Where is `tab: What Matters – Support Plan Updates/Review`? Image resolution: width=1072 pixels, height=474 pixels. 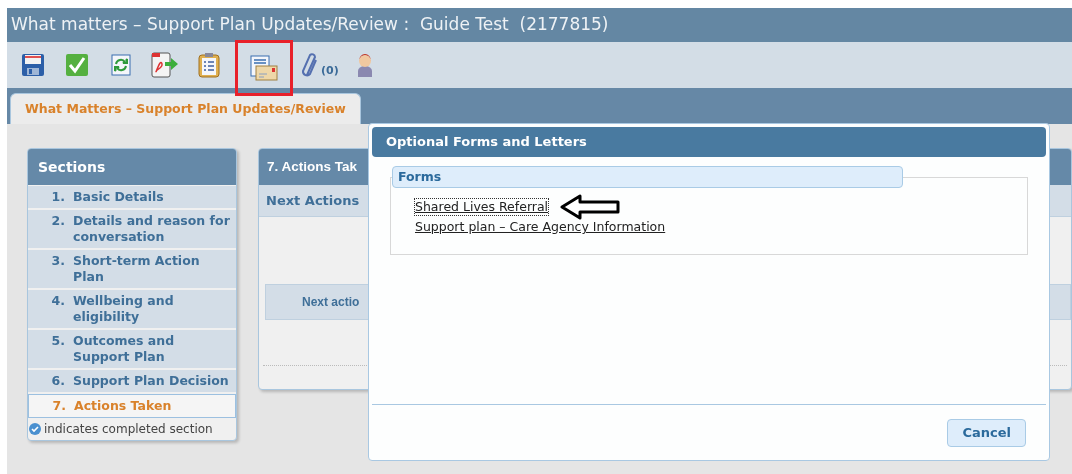 tab: What Matters – Support Plan Updates/Review is located at coordinates (185, 108).